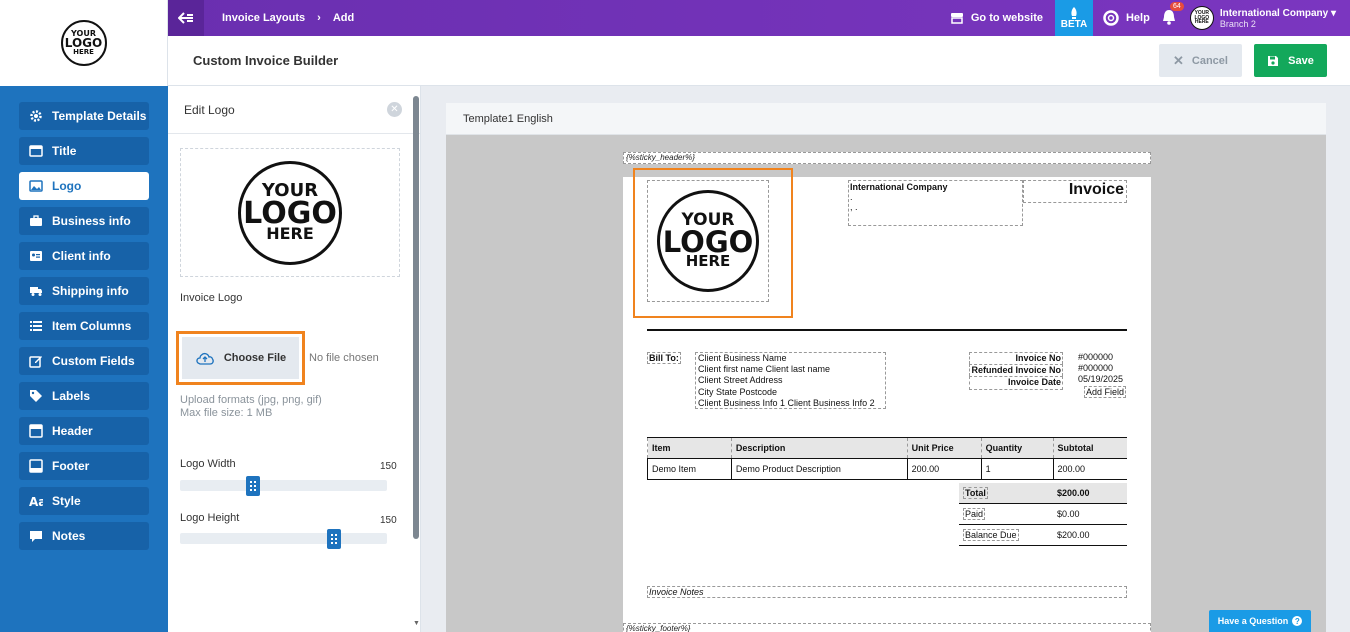 This screenshot has width=1350, height=632. I want to click on column-header-quantity: Quantity, so click(1017, 448).